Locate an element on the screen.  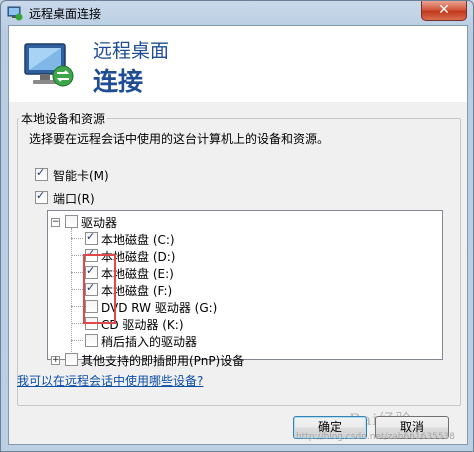
smartcard-checkbox is located at coordinates (41, 173).